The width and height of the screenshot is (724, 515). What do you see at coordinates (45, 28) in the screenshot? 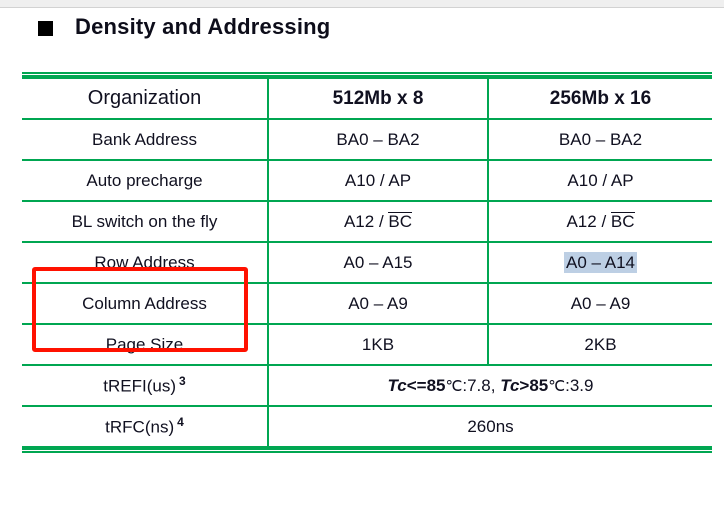
I see `filled-square-bullet-icon` at bounding box center [45, 28].